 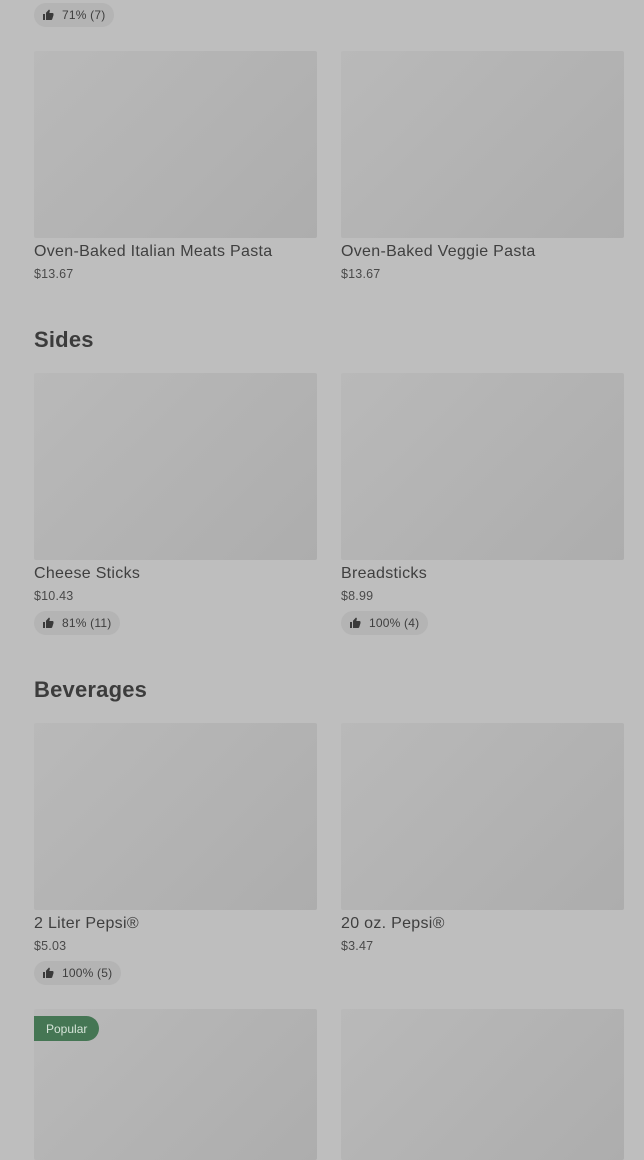 What do you see at coordinates (91, 689) in the screenshot?
I see `section-title-beverages: Beverages` at bounding box center [91, 689].